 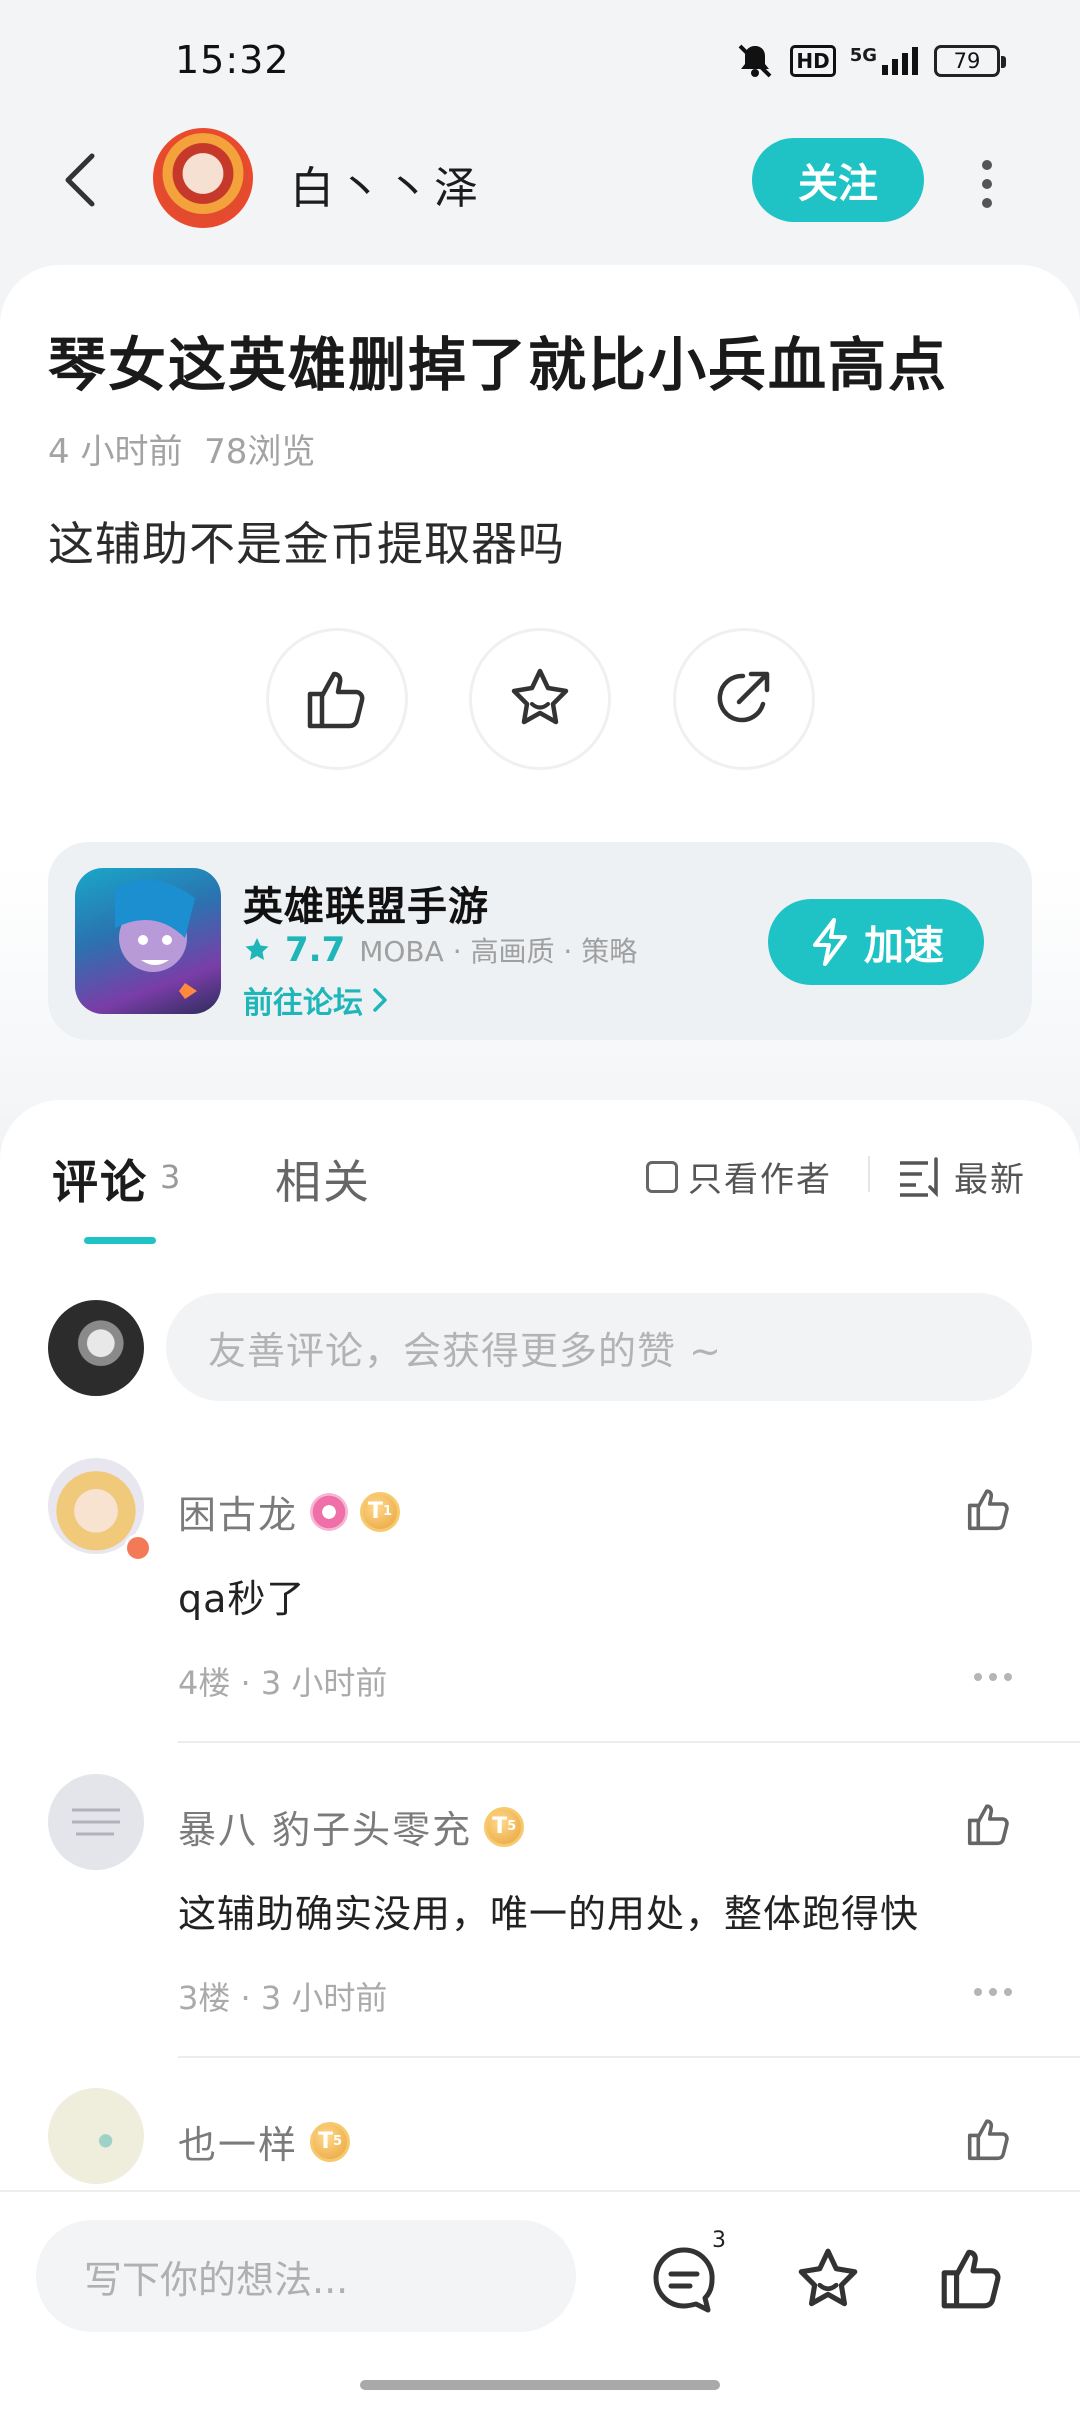 I want to click on comments-button, so click(x=684, y=2280).